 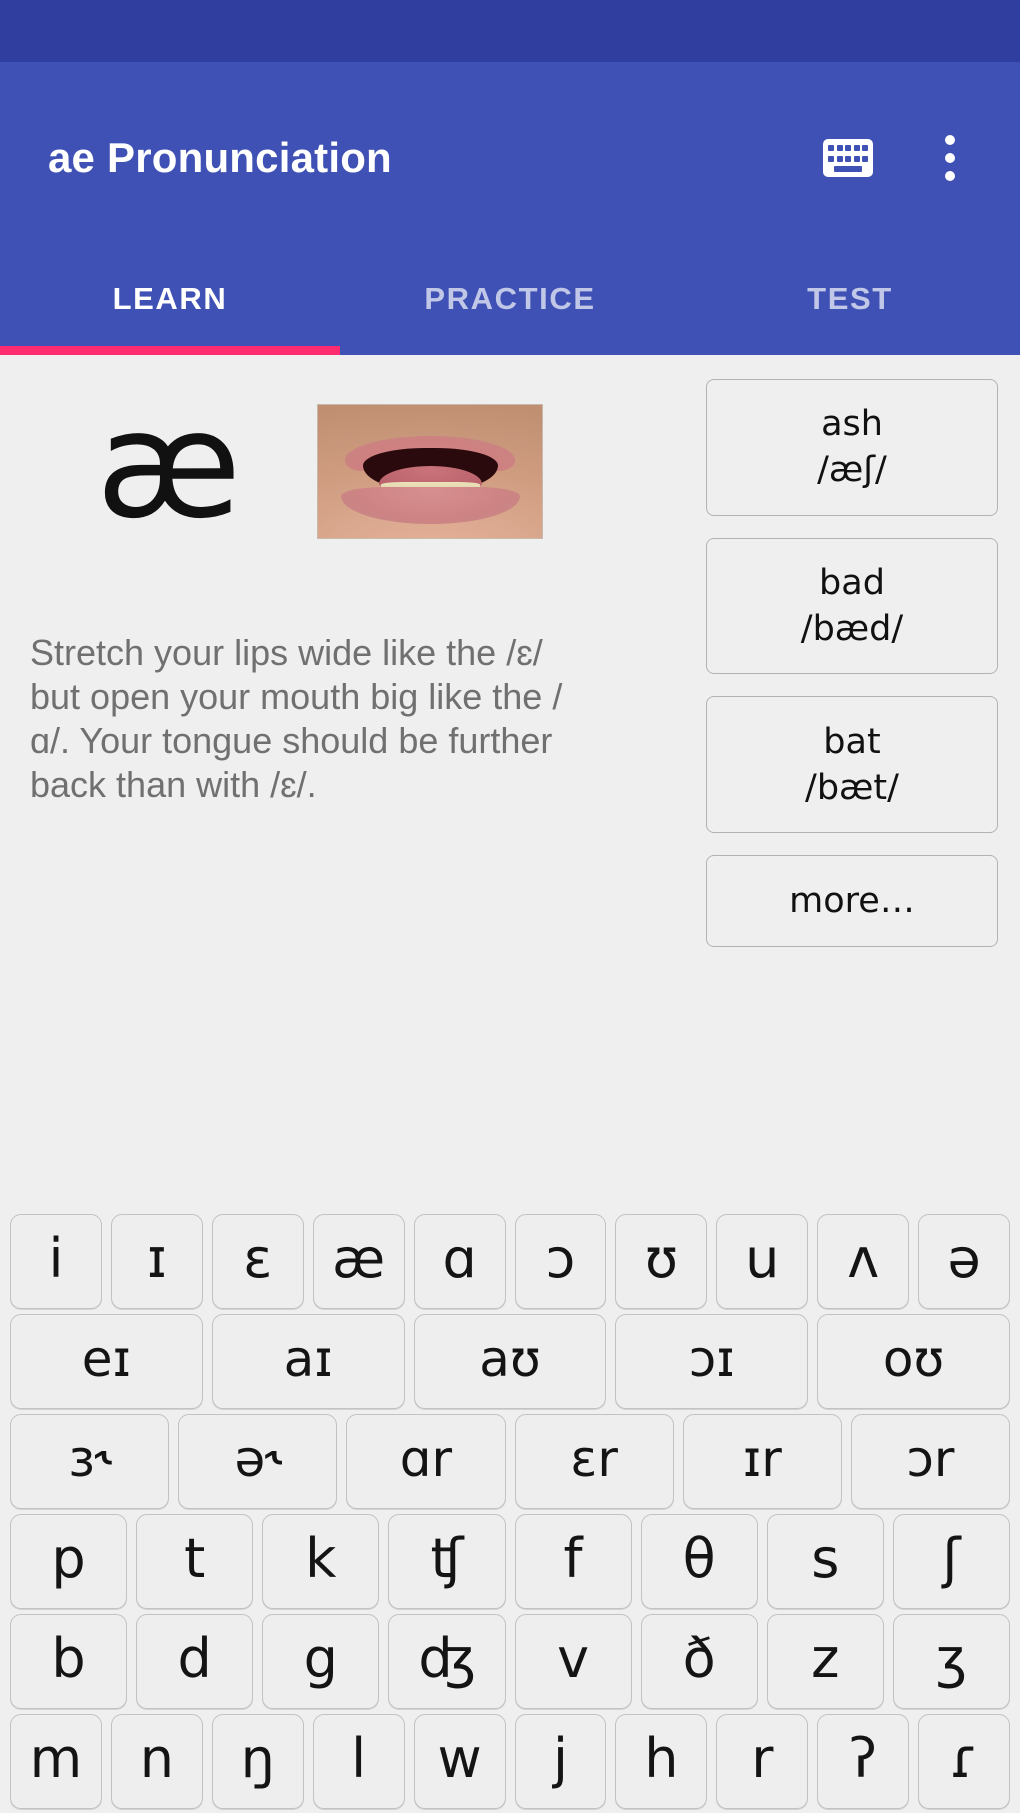 What do you see at coordinates (510, 1661) in the screenshot?
I see `ipa-row-voiced-consonants: b d g ʤ v ð z ʒ` at bounding box center [510, 1661].